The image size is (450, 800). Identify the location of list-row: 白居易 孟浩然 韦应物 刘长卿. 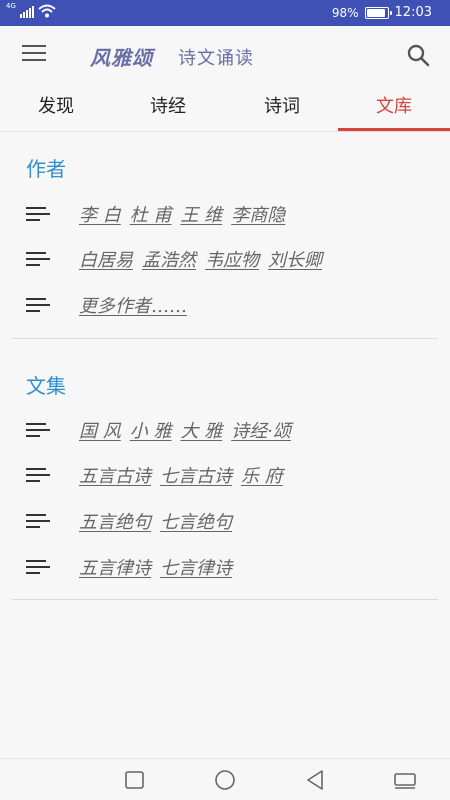
(174, 259).